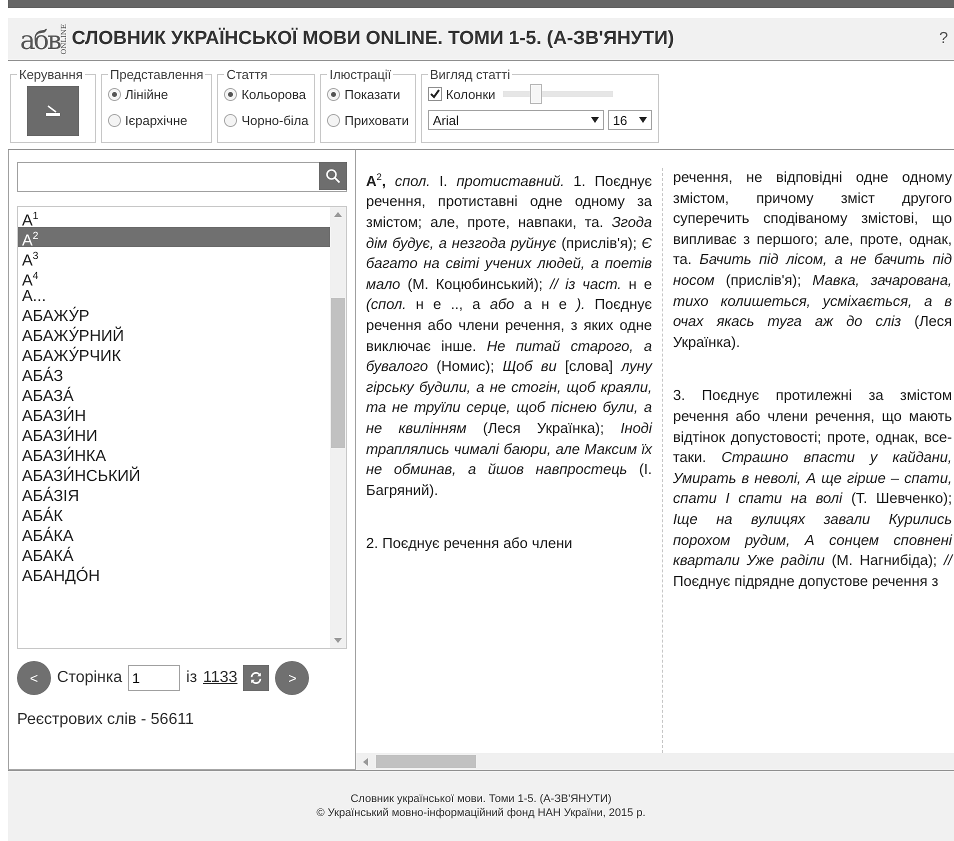 The height and width of the screenshot is (841, 954). What do you see at coordinates (360, 74) in the screenshot?
I see `group-legend: Ілюстрації` at bounding box center [360, 74].